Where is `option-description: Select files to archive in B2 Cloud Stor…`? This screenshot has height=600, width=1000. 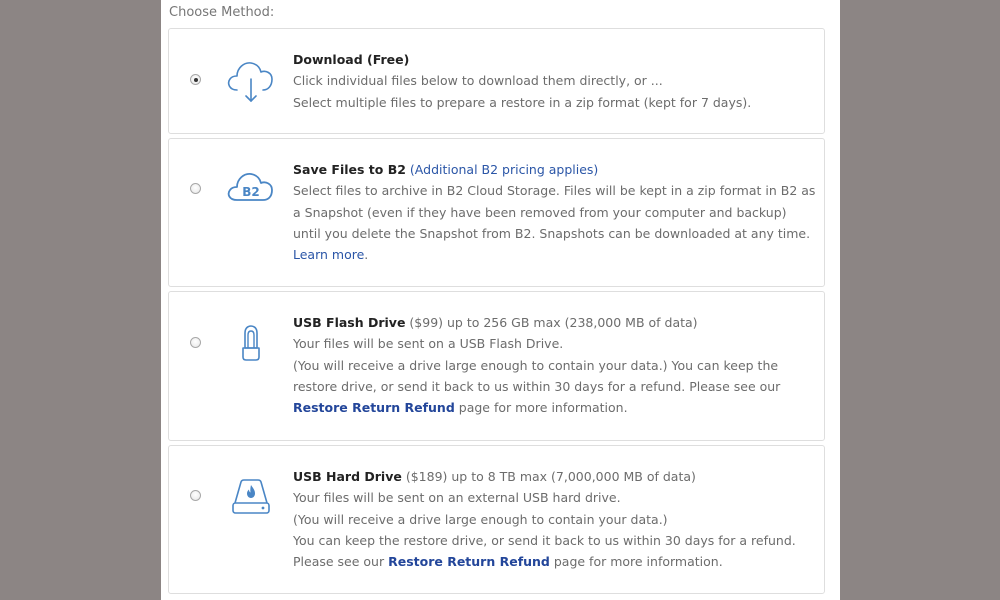
option-description: Select files to archive in B2 Cloud Stor… is located at coordinates (554, 191).